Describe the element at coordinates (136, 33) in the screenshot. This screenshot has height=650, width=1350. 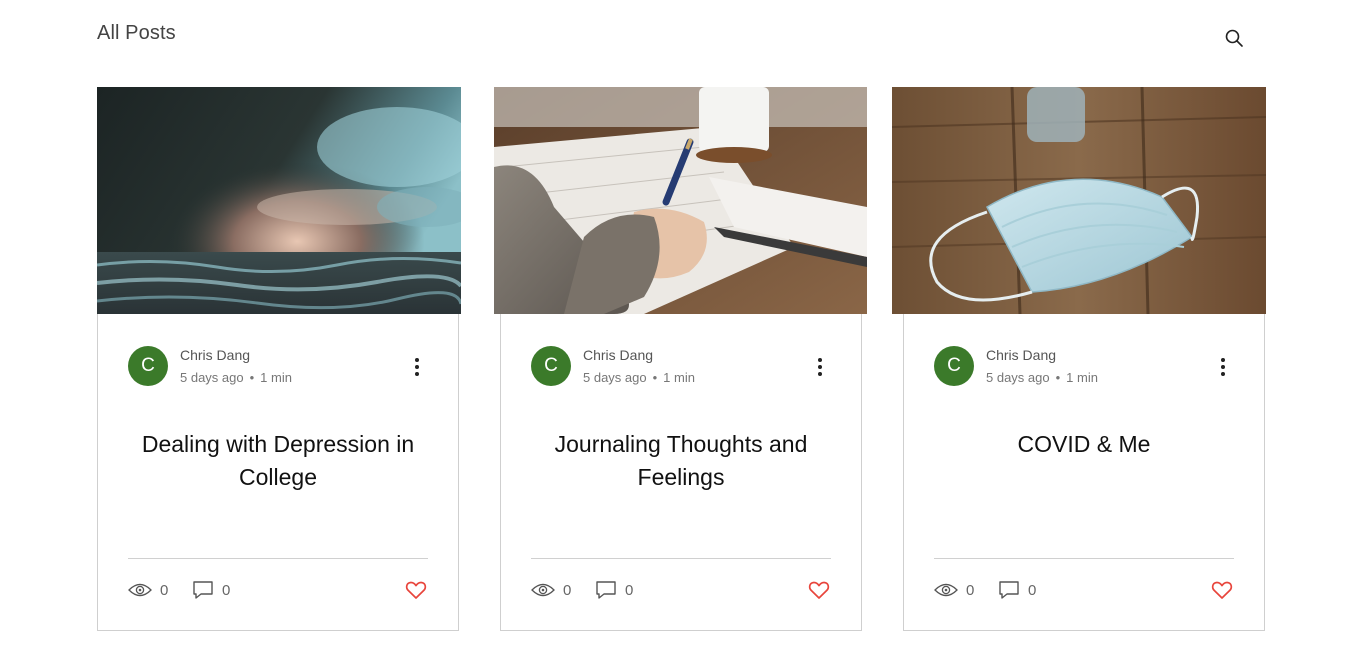
I see `page-title: All Posts` at that location.